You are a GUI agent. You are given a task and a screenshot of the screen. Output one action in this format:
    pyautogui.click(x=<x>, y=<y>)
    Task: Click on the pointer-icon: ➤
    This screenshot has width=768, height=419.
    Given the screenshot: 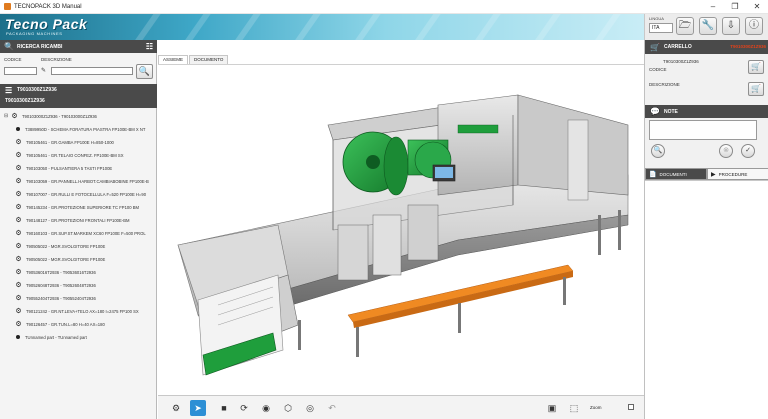 What is the action you would take?
    pyautogui.click(x=198, y=408)
    